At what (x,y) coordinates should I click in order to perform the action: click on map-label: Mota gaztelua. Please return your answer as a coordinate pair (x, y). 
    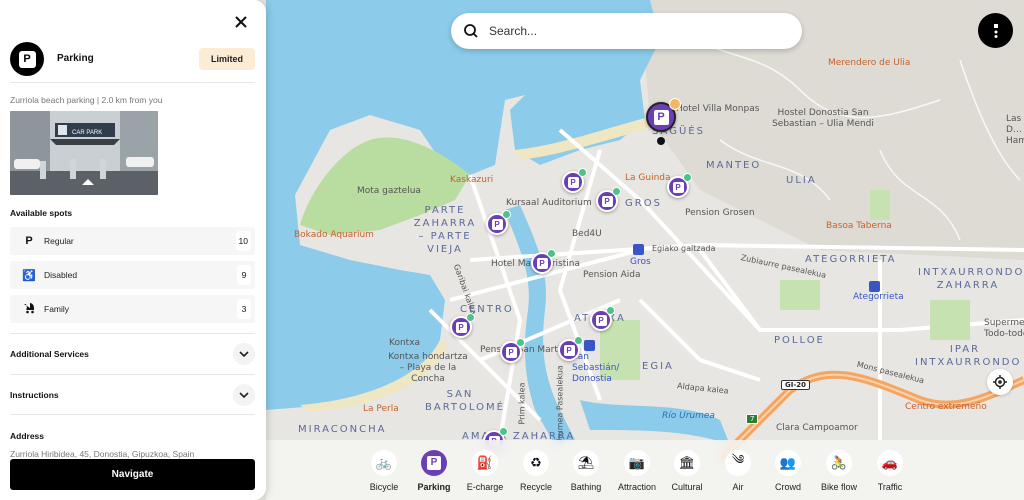
    Looking at the image, I should click on (389, 191).